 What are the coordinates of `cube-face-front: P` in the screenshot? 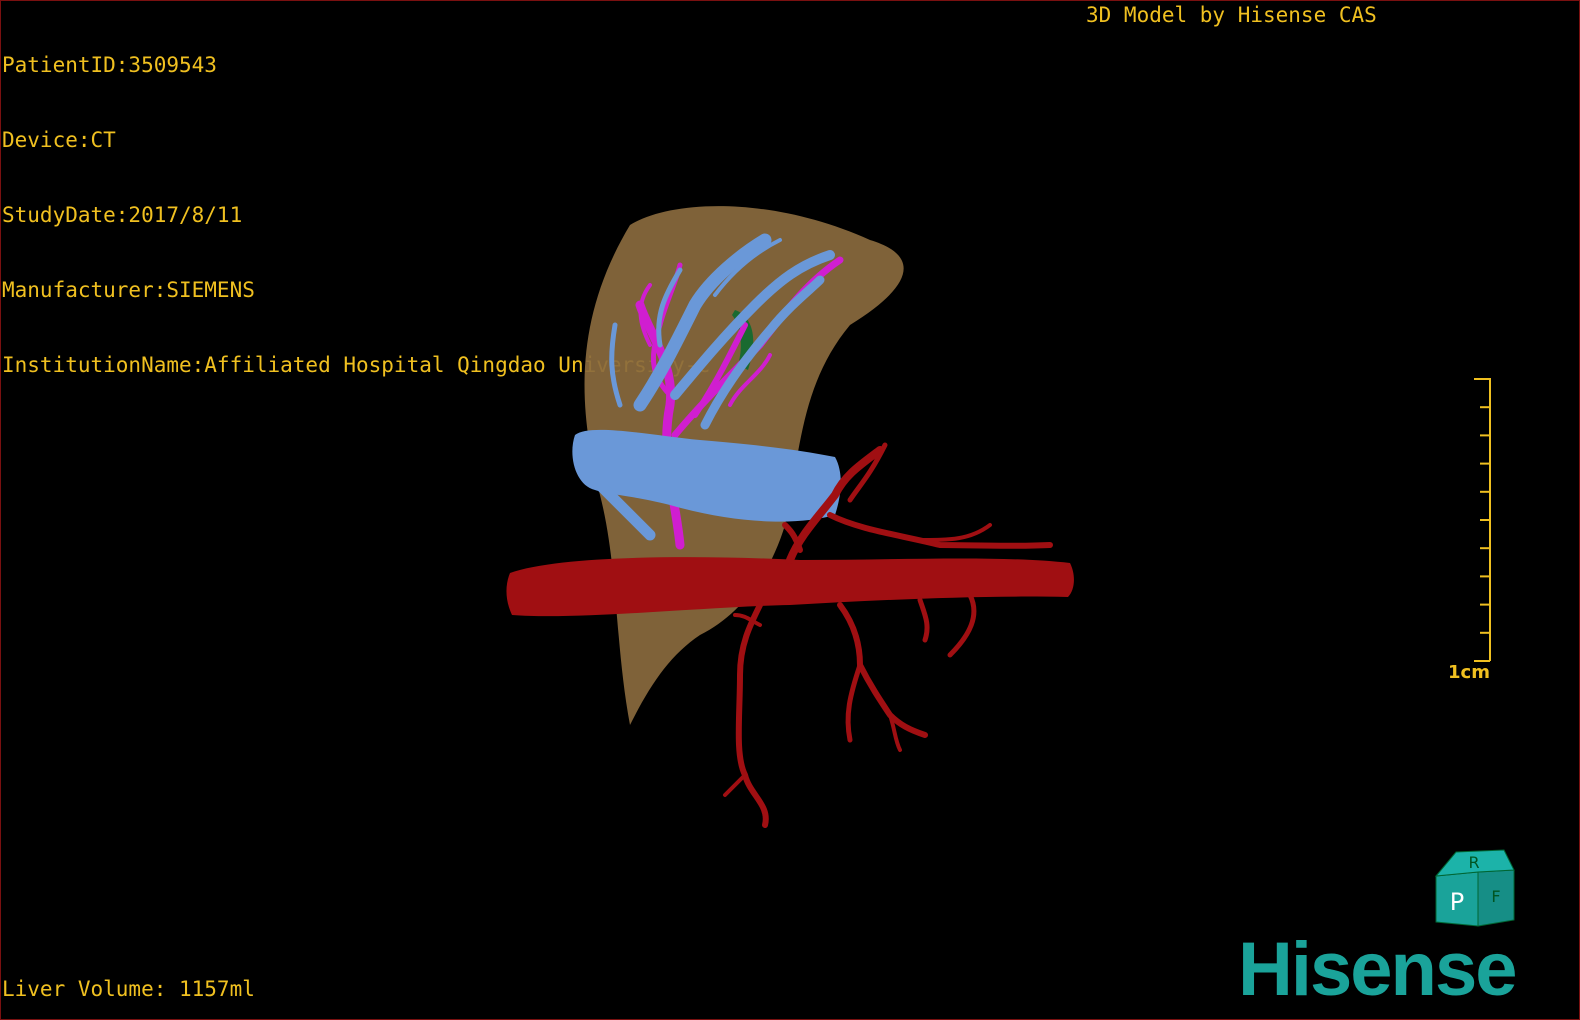 It's located at (1457, 902).